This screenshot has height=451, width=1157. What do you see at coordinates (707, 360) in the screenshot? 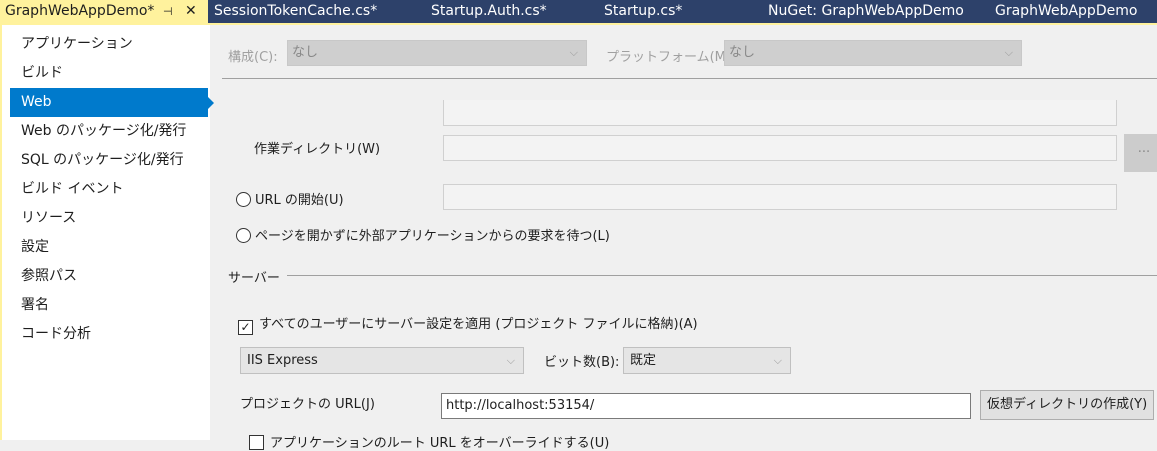
I see `bits-select: 既定 ⌵` at bounding box center [707, 360].